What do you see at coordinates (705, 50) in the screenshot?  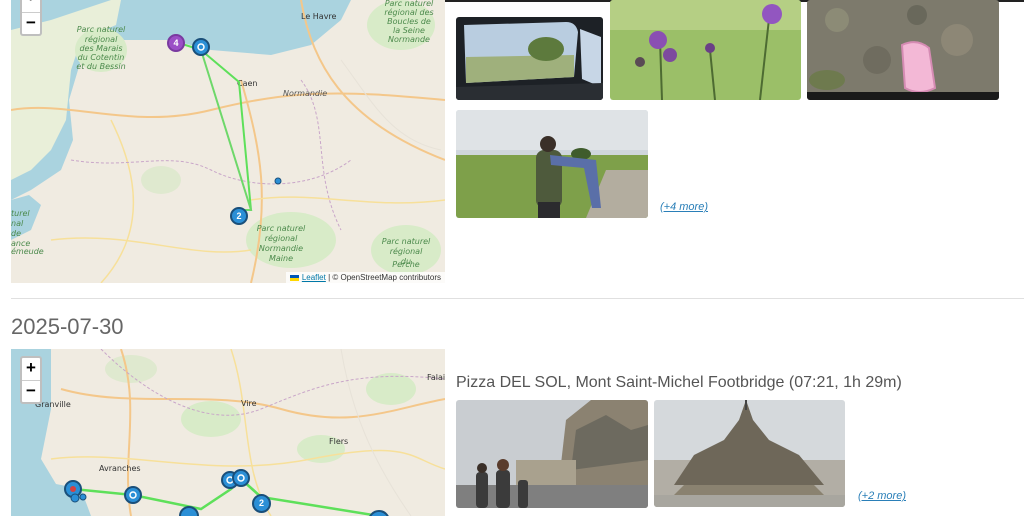 I see `photo-thistle-flowers` at bounding box center [705, 50].